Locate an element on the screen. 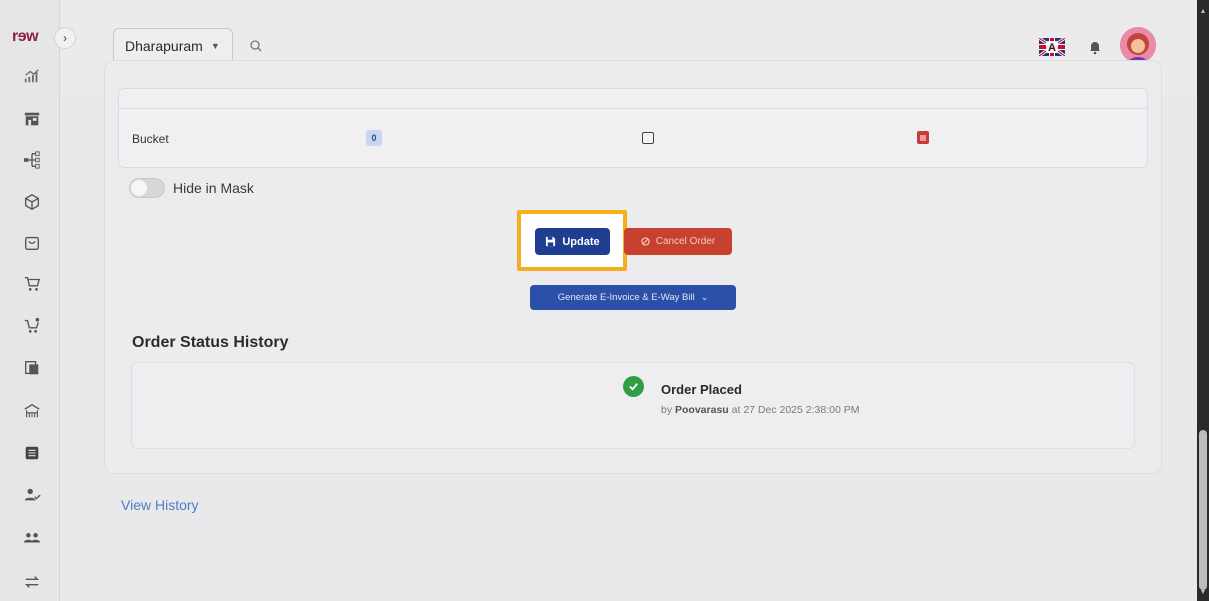 The width and height of the screenshot is (1209, 601). generate-einvoice-label: Generate E-Invoice & E-Way Bill is located at coordinates (626, 297).